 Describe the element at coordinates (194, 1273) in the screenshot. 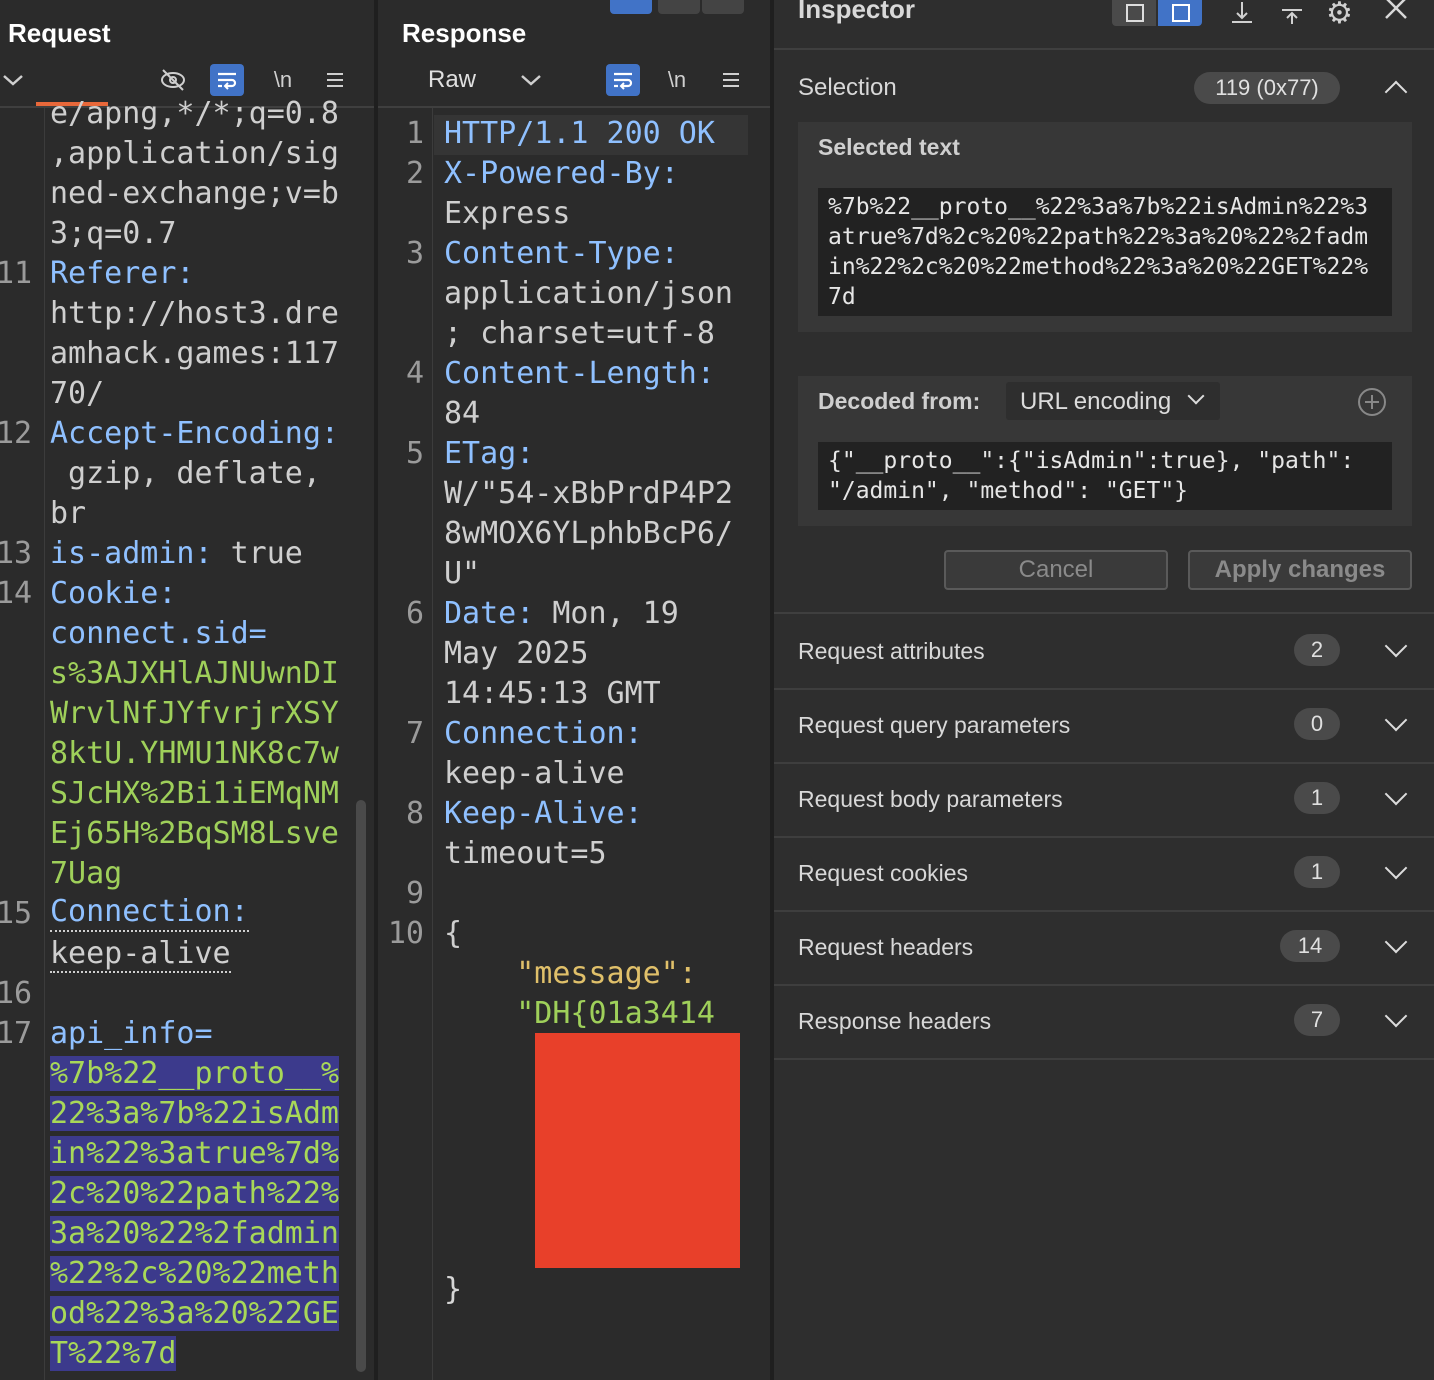

I see `selected-param-value: %22%2c%20%22meth` at that location.